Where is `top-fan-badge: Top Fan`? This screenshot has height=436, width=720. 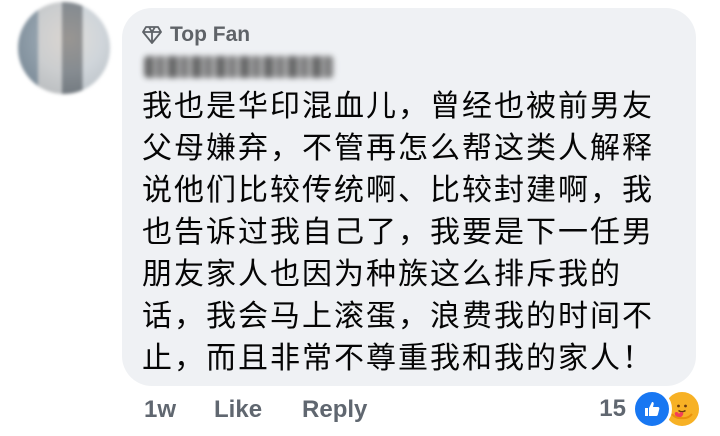 top-fan-badge: Top Fan is located at coordinates (196, 35).